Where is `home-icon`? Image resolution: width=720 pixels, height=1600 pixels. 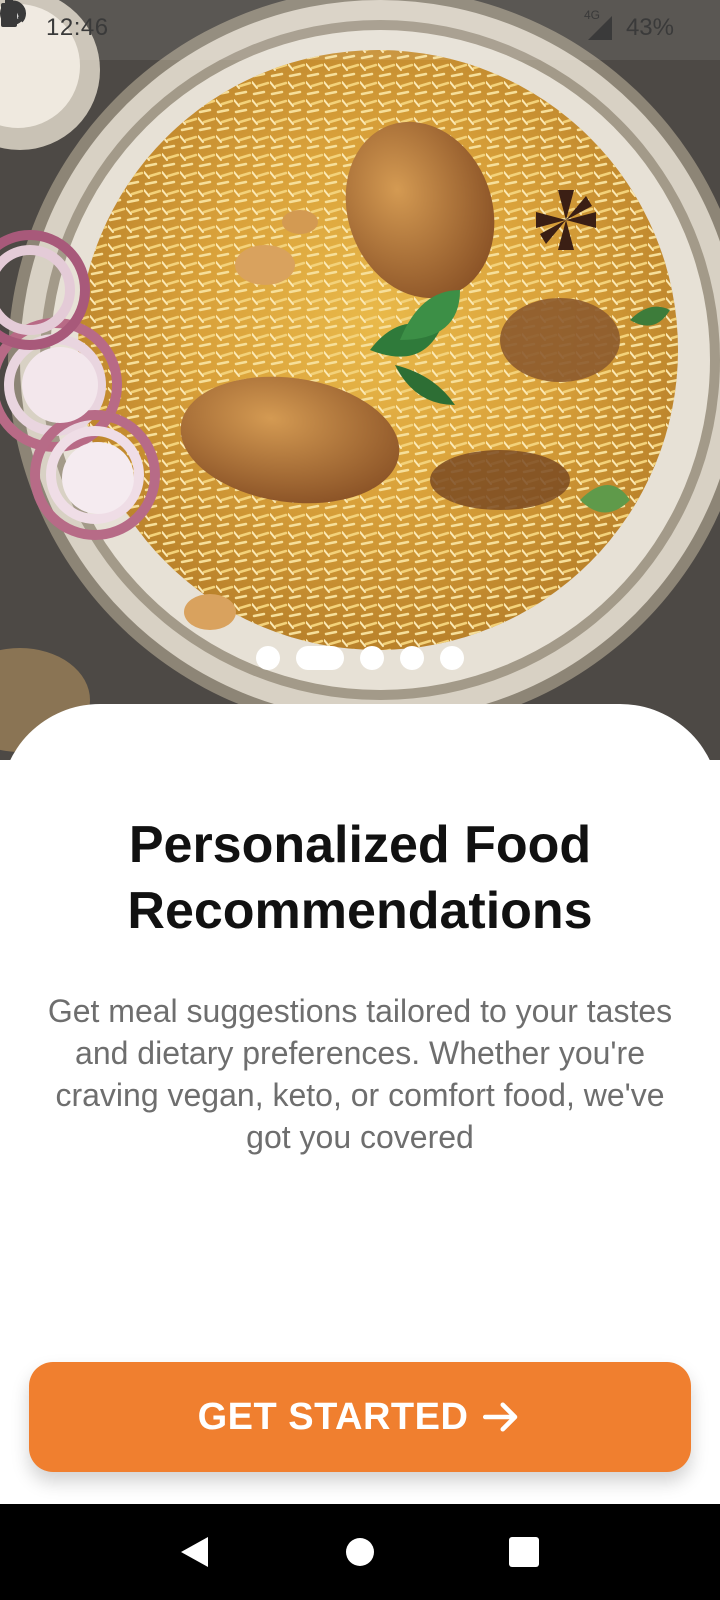
home-icon is located at coordinates (360, 1552).